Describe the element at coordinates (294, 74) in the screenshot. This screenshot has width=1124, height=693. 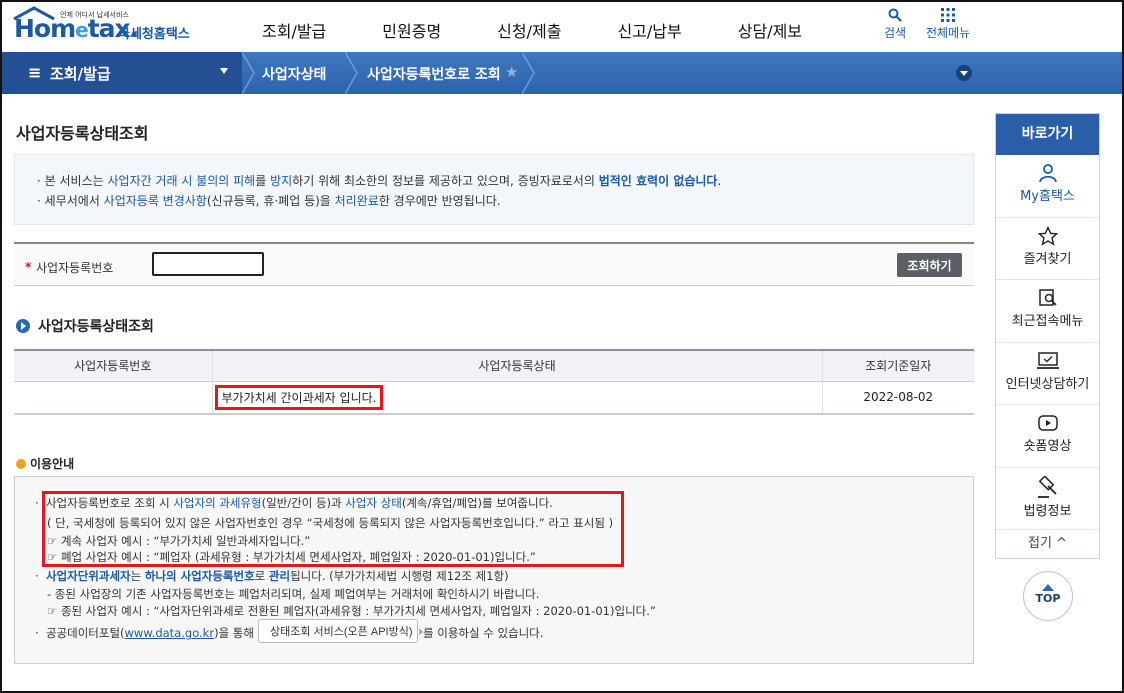
I see `breadcrumb-business-status: 사업자상태` at that location.